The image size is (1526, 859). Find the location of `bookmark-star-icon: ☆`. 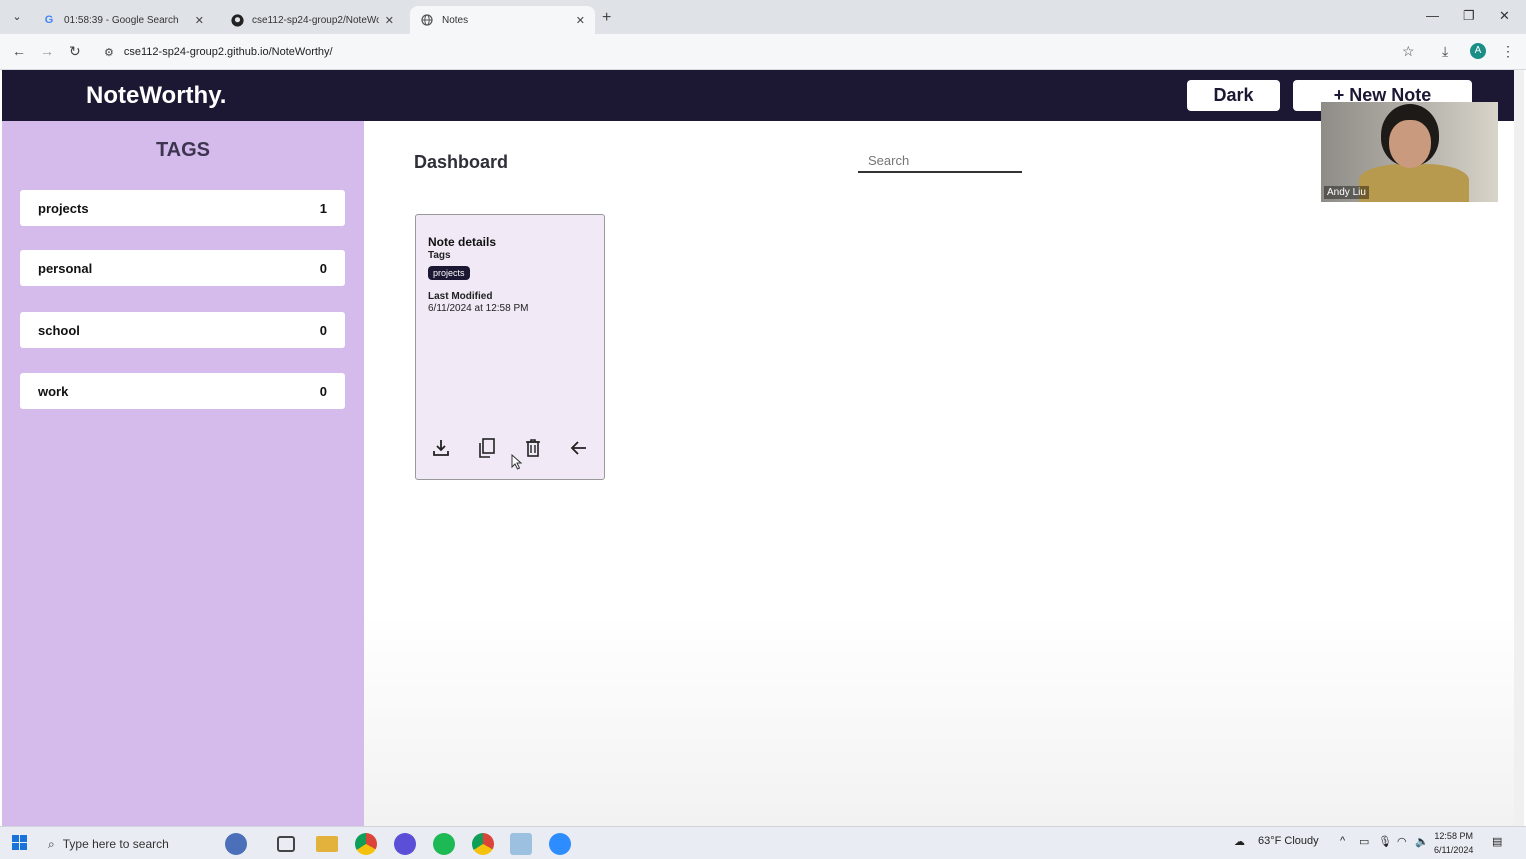

bookmark-star-icon: ☆ is located at coordinates (1408, 51).